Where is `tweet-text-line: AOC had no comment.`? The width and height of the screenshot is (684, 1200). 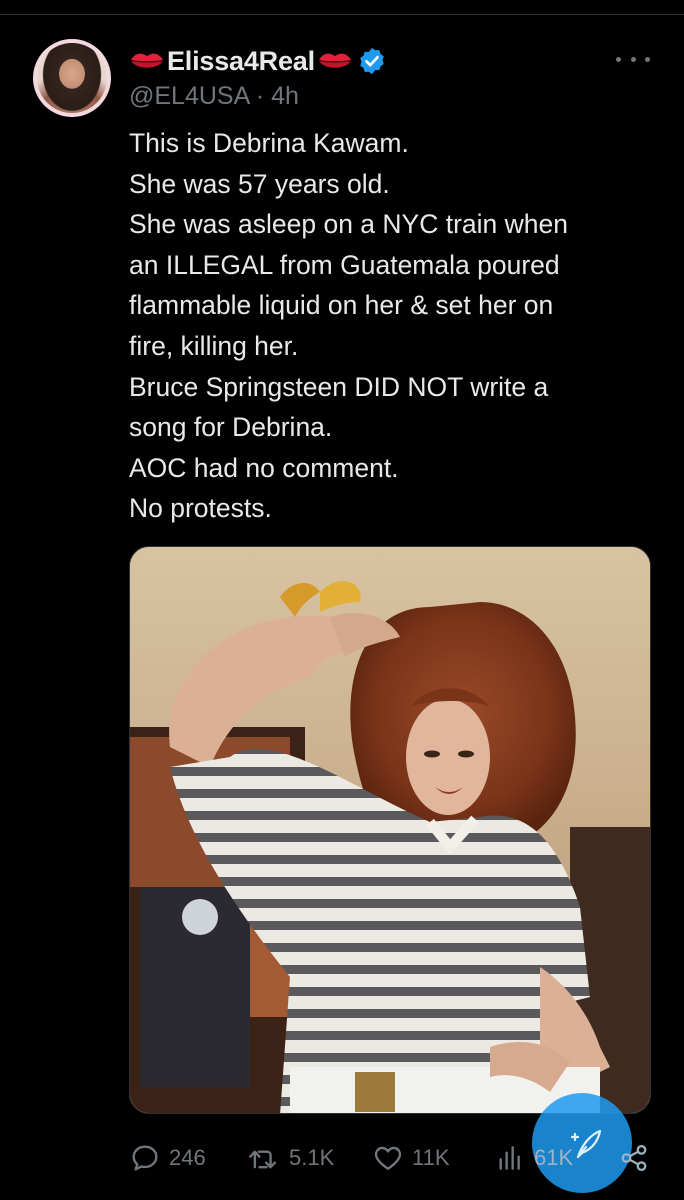 tweet-text-line: AOC had no comment. is located at coordinates (264, 467).